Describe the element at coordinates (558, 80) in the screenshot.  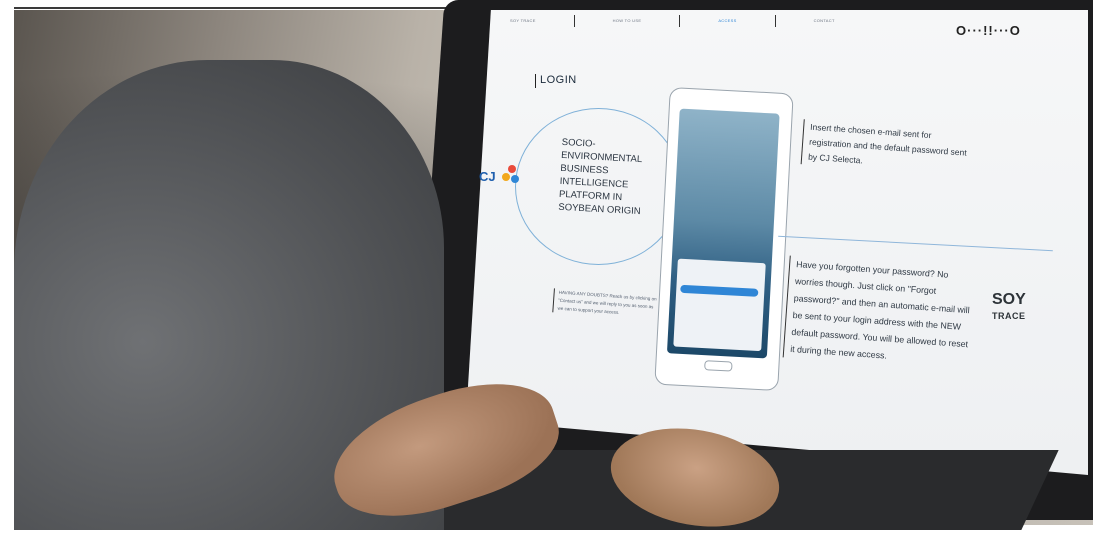
I see `page-title: LOGIN` at that location.